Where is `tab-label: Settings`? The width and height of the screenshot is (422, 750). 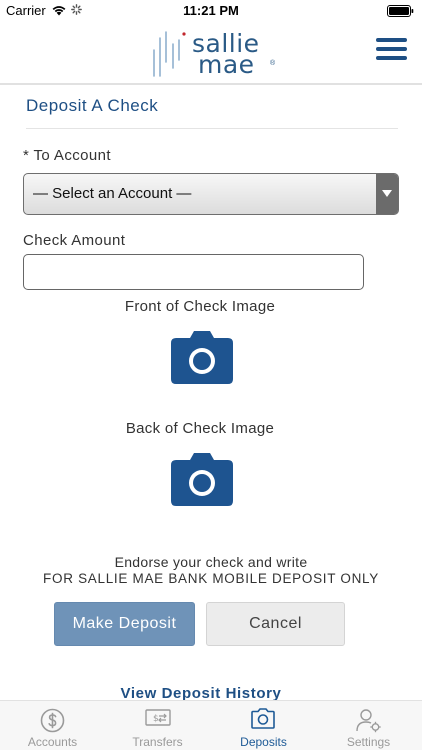 tab-label: Settings is located at coordinates (368, 742).